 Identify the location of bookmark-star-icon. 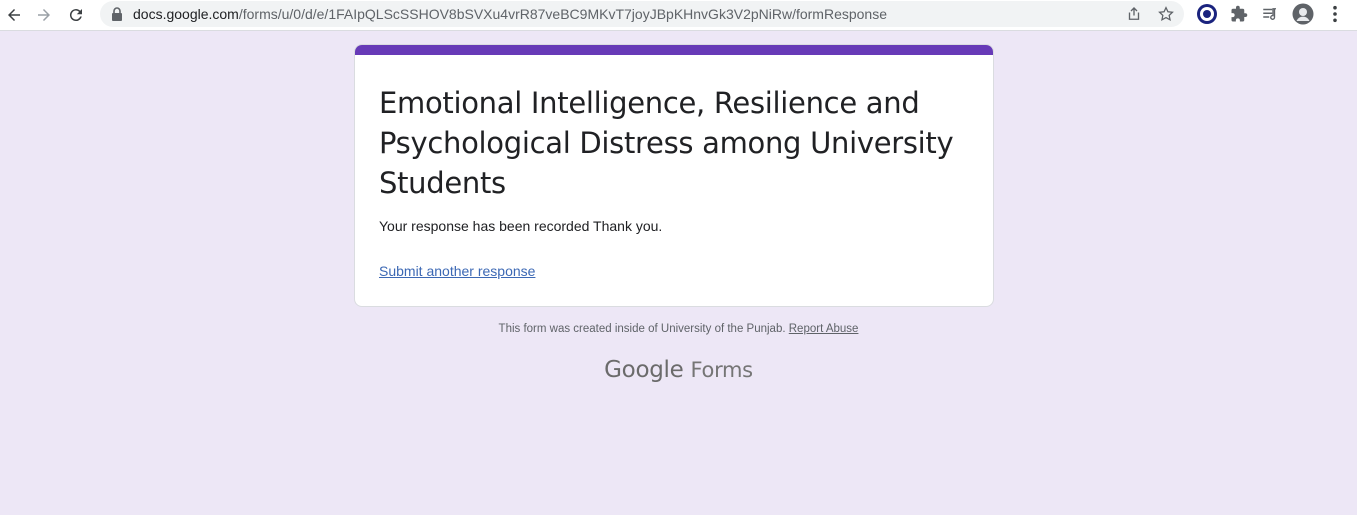
(1166, 14).